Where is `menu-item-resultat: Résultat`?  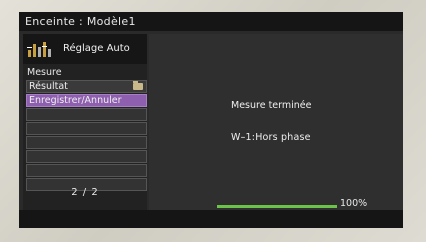 menu-item-resultat: Résultat is located at coordinates (86, 86).